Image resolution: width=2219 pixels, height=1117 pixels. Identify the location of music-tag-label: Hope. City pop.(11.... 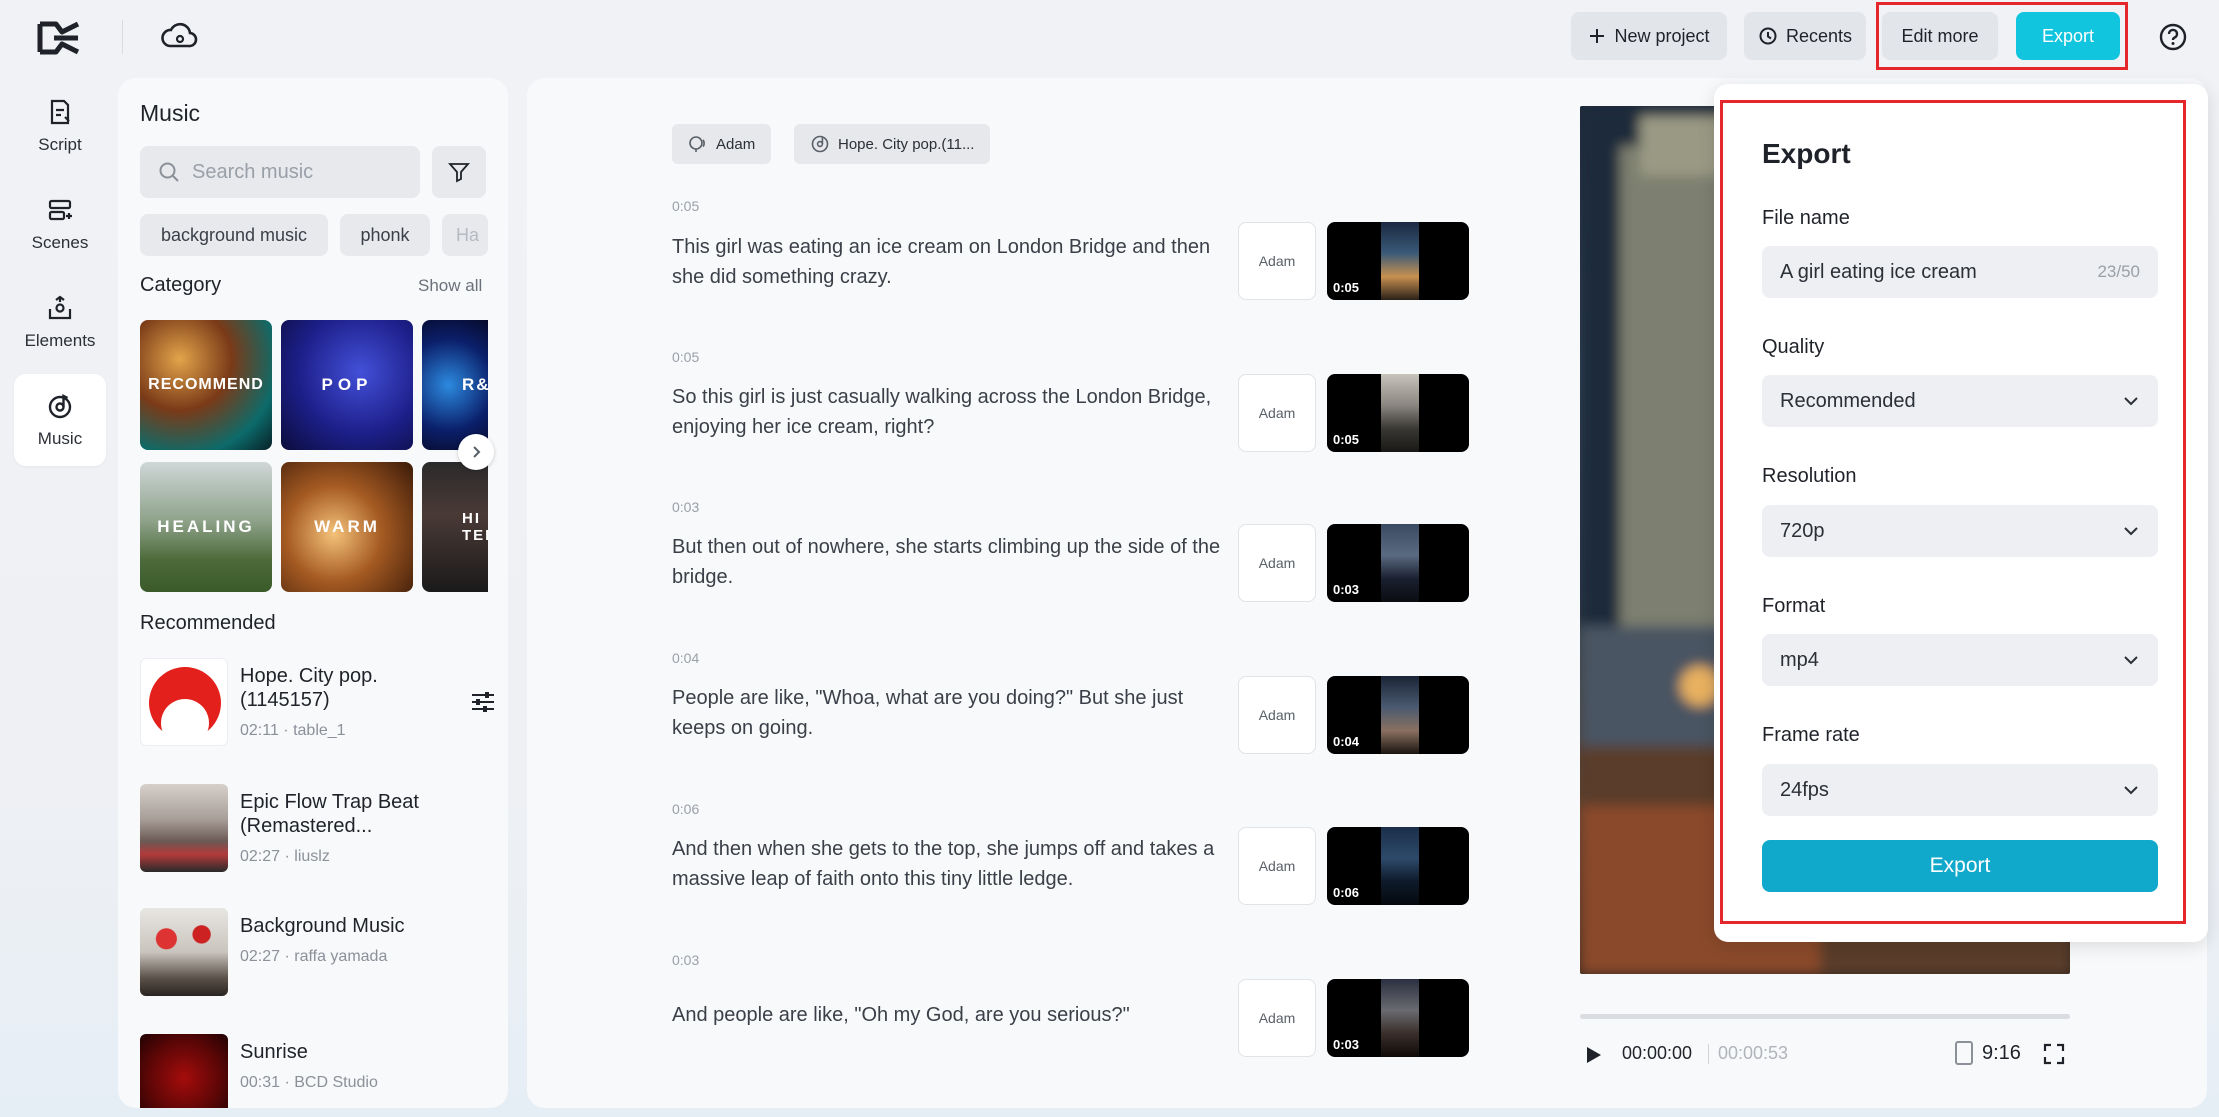
(906, 144).